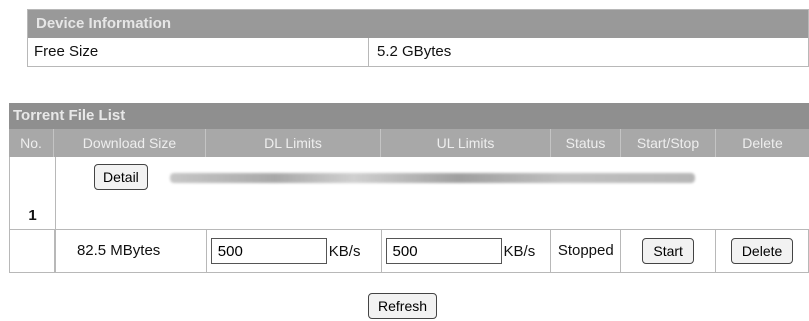 The height and width of the screenshot is (321, 809). What do you see at coordinates (268, 251) in the screenshot?
I see `dl-limit-input` at bounding box center [268, 251].